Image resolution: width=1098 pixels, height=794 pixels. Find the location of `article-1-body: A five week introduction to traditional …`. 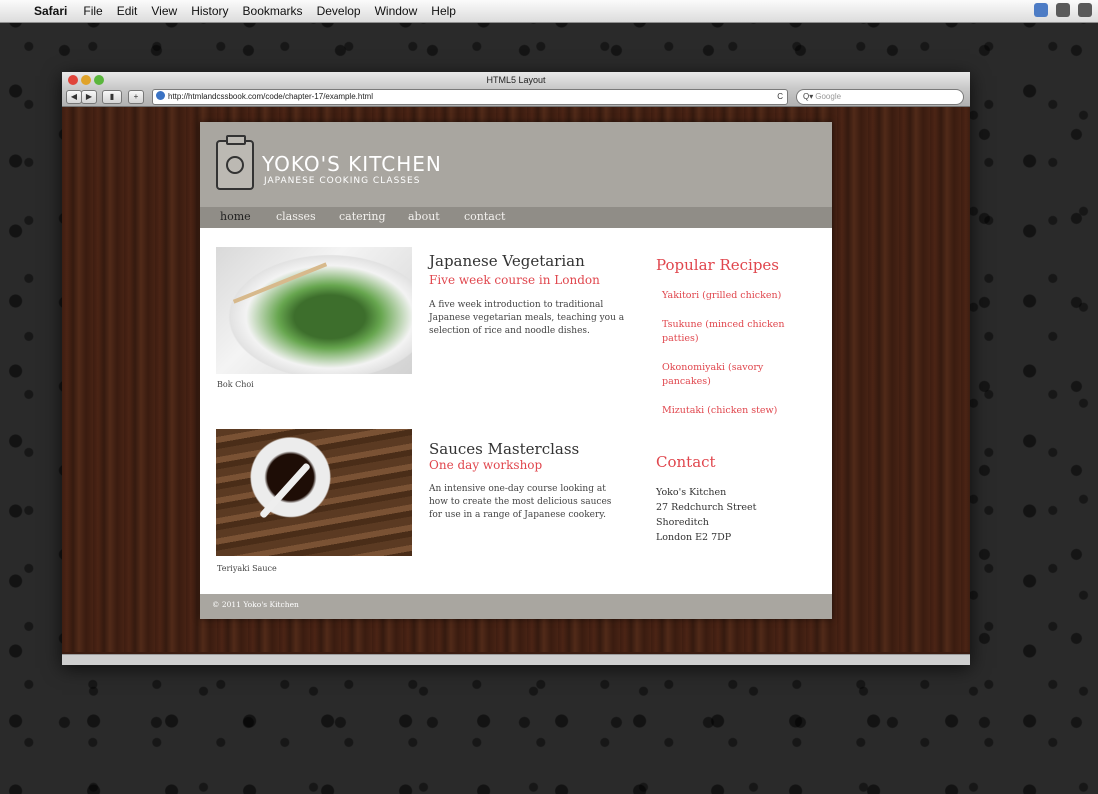

article-1-body: A five week introduction to traditional … is located at coordinates (527, 318).